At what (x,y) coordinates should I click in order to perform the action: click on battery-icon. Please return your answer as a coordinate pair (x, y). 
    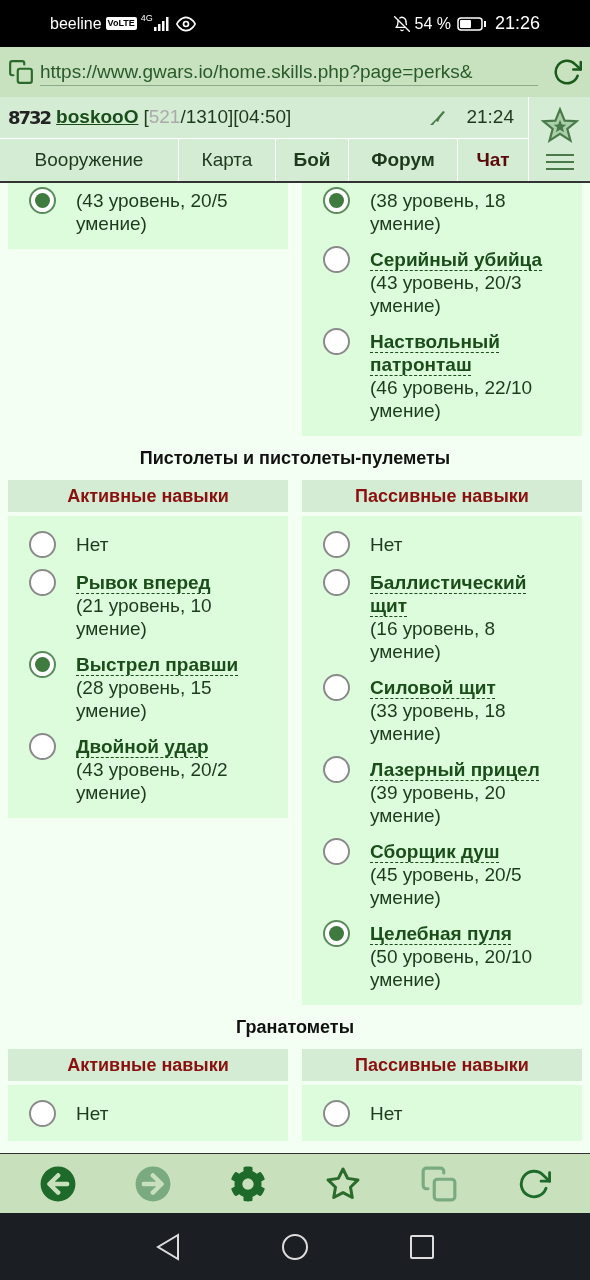
    Looking at the image, I should click on (471, 23).